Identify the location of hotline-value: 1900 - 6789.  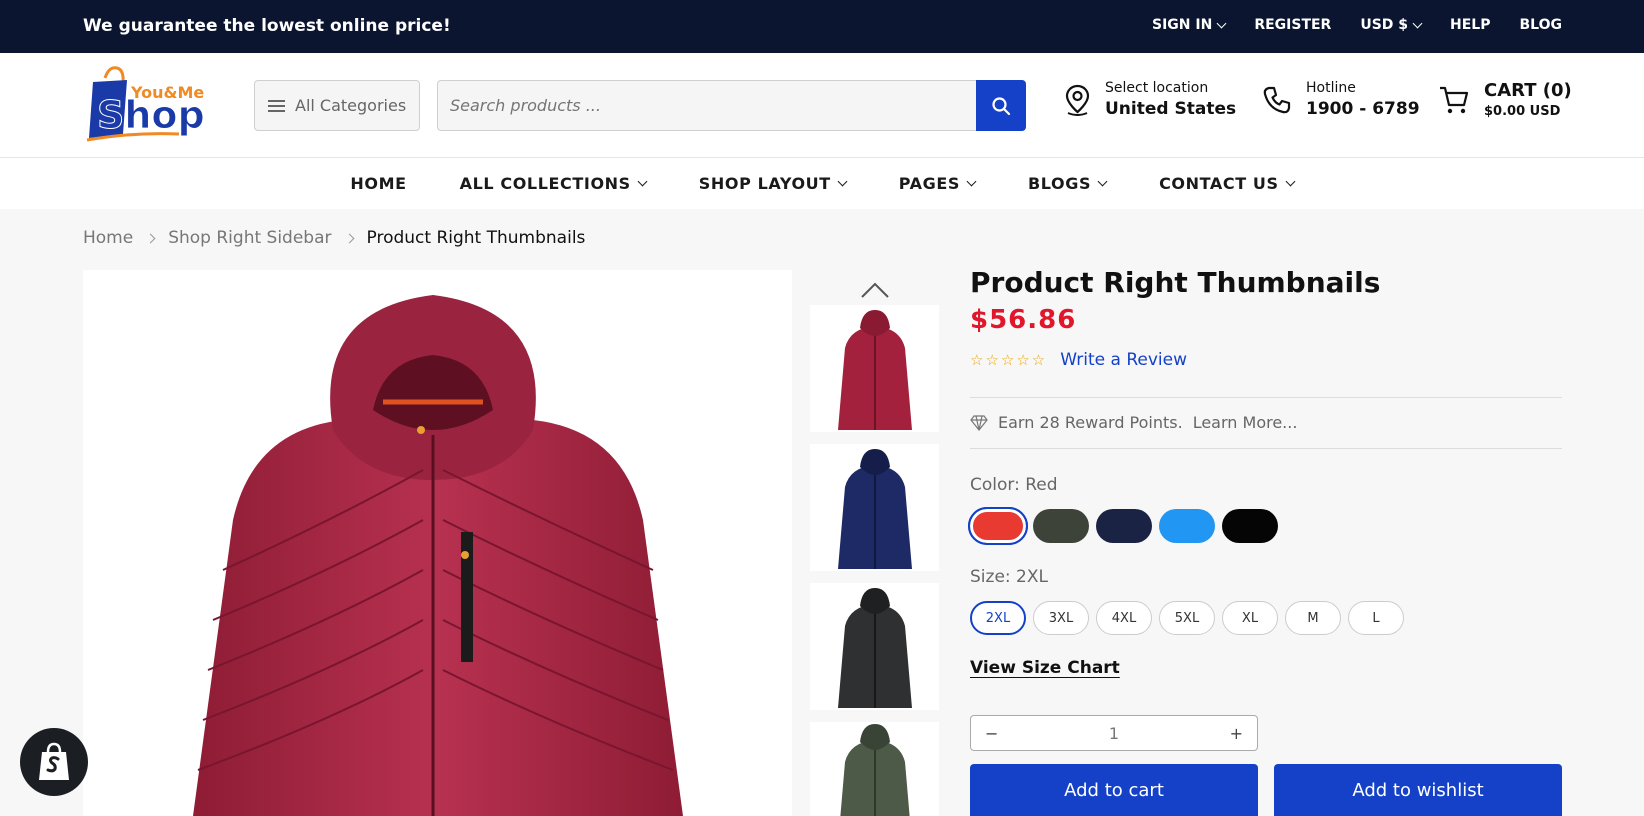
(1363, 109).